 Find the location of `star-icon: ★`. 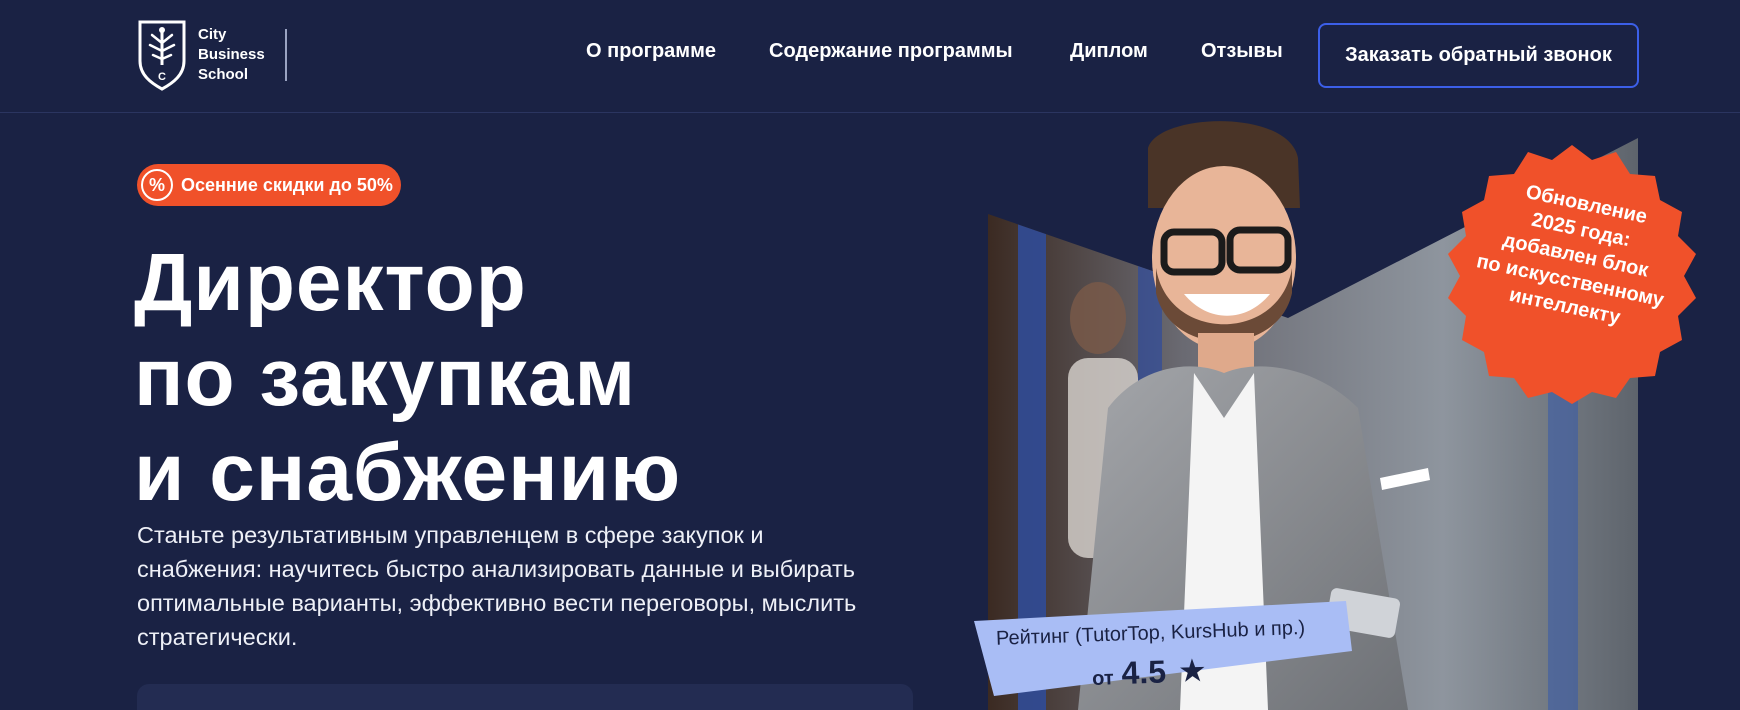

star-icon: ★ is located at coordinates (1192, 670).